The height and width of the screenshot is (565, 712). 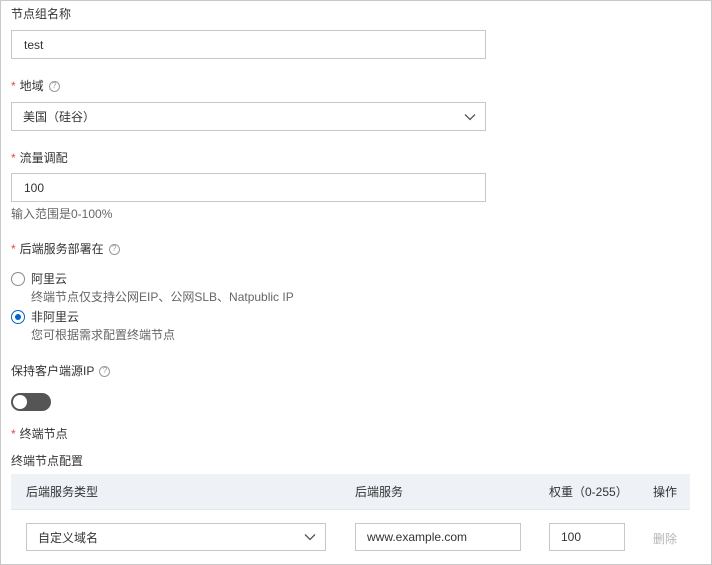 I want to click on backend-service-input, so click(x=438, y=537).